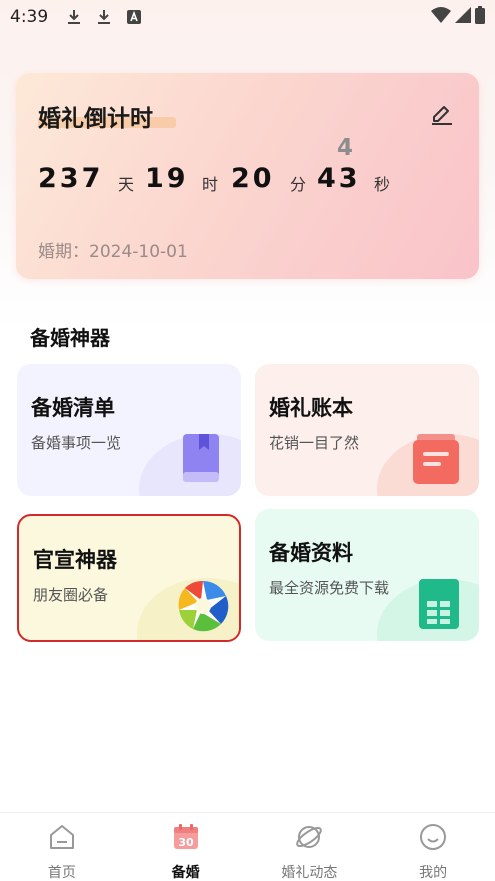 The width and height of the screenshot is (495, 881). I want to click on font-icon, so click(134, 17).